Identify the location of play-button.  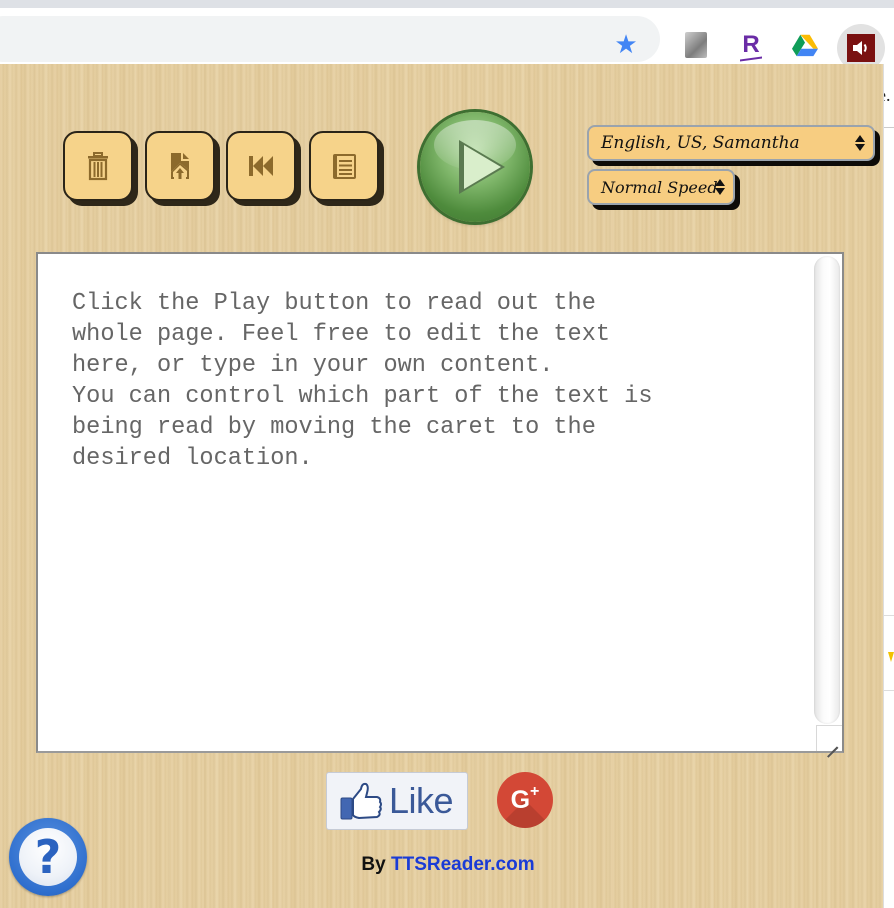
(475, 167).